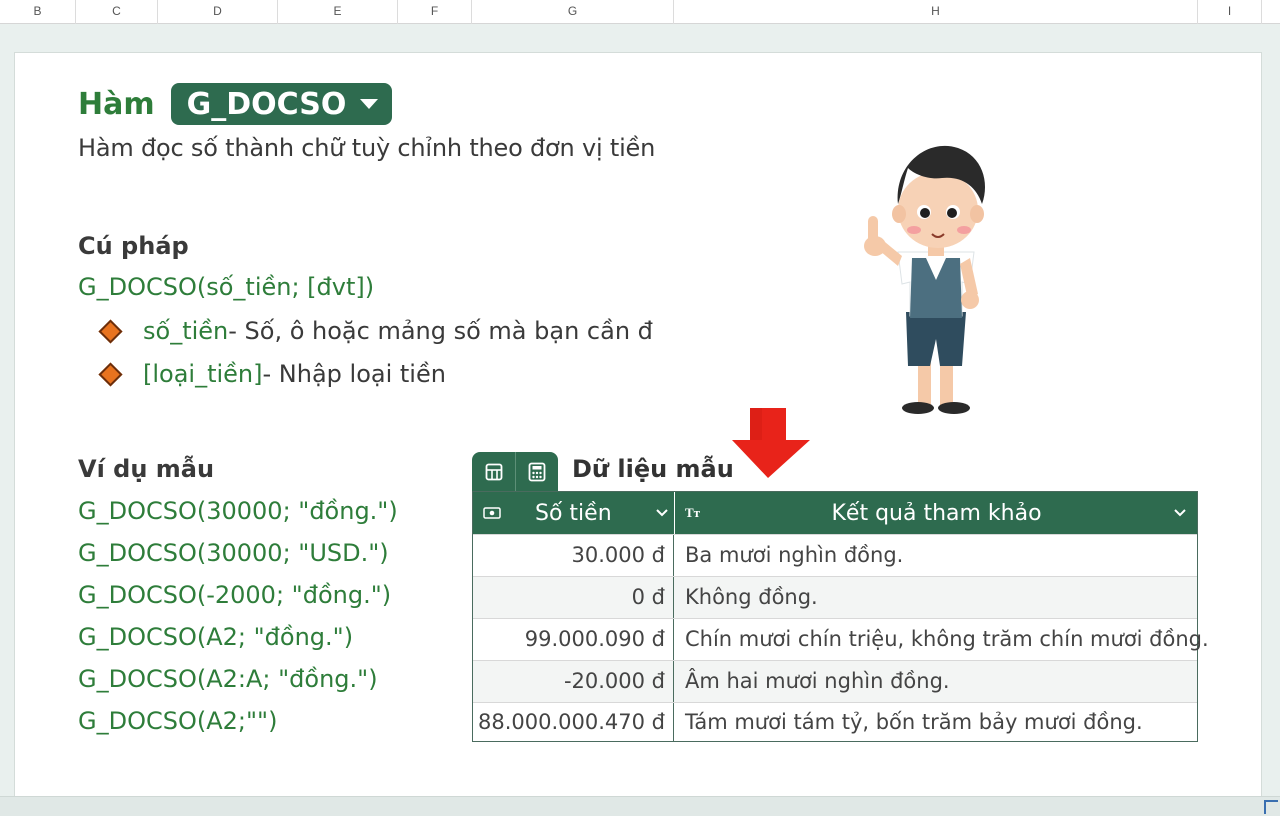 This screenshot has width=1280, height=816. I want to click on column-header-strip: B C D E F G H I, so click(640, 12).